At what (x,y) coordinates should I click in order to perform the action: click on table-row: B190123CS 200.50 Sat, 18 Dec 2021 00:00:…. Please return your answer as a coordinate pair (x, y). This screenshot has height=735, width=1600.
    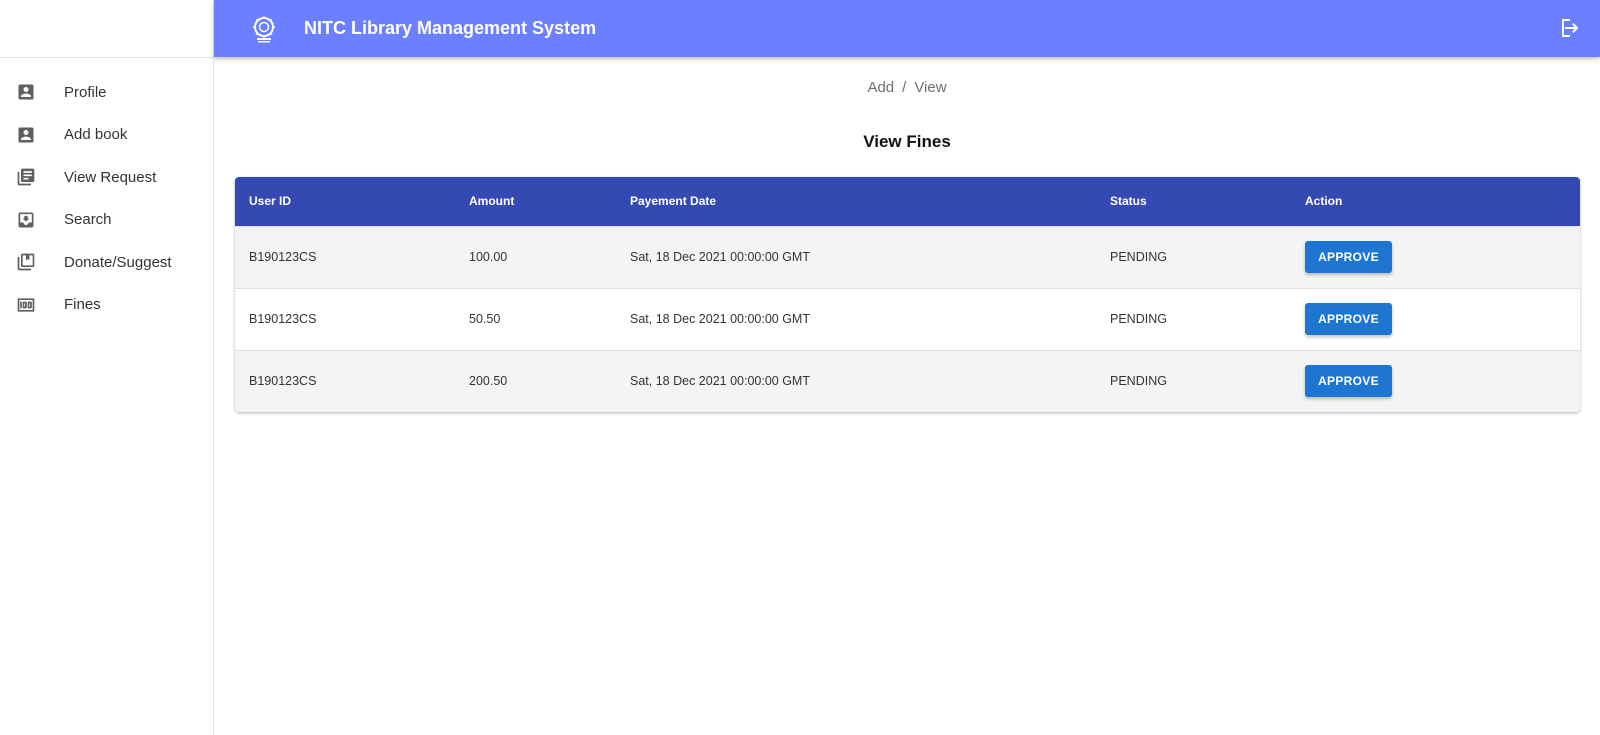
    Looking at the image, I should click on (907, 381).